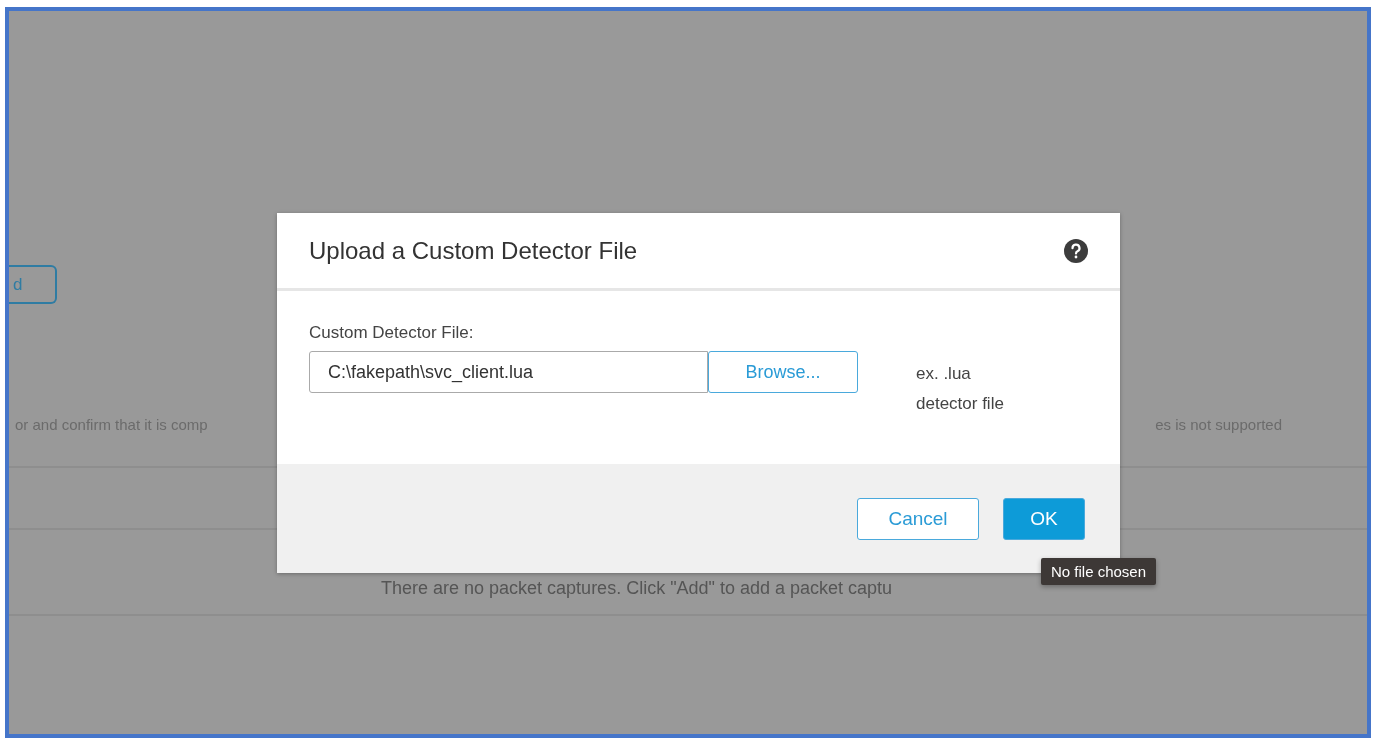 The width and height of the screenshot is (1377, 742). Describe the element at coordinates (1044, 518) in the screenshot. I see `ok-button: OK` at that location.